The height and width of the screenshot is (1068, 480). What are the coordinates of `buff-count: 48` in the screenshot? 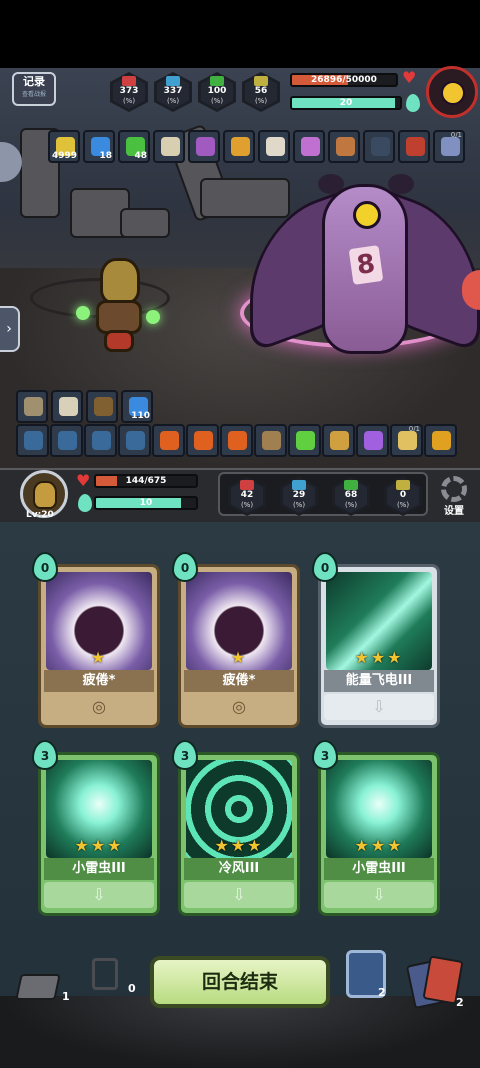 It's located at (140, 156).